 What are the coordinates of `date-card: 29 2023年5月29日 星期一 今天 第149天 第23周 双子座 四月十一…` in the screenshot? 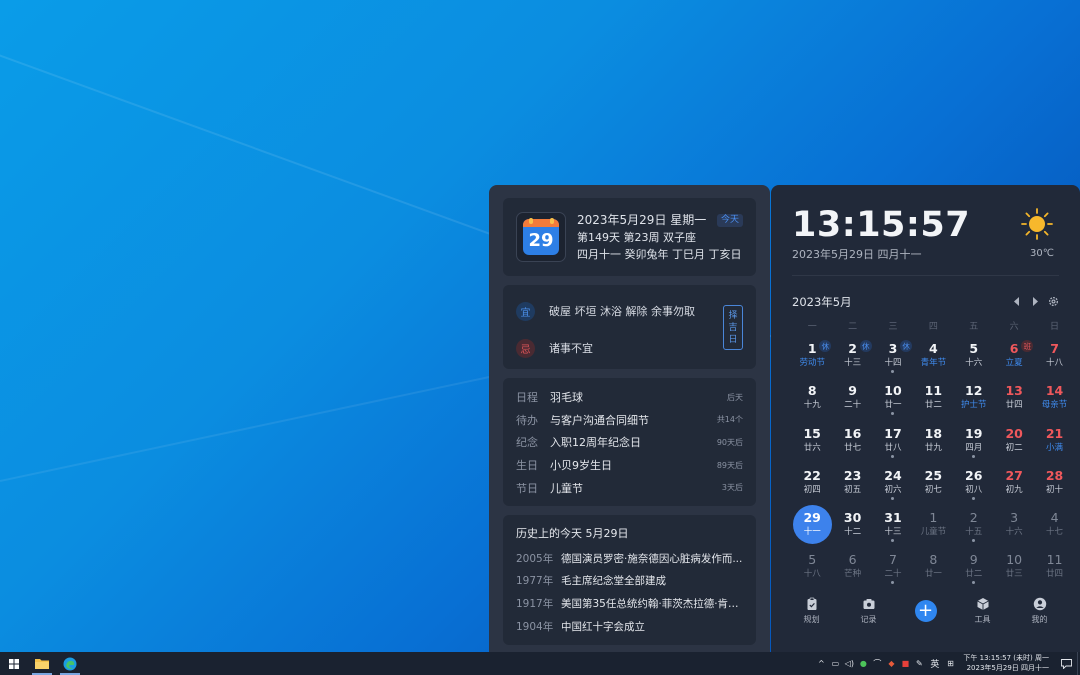 It's located at (629, 237).